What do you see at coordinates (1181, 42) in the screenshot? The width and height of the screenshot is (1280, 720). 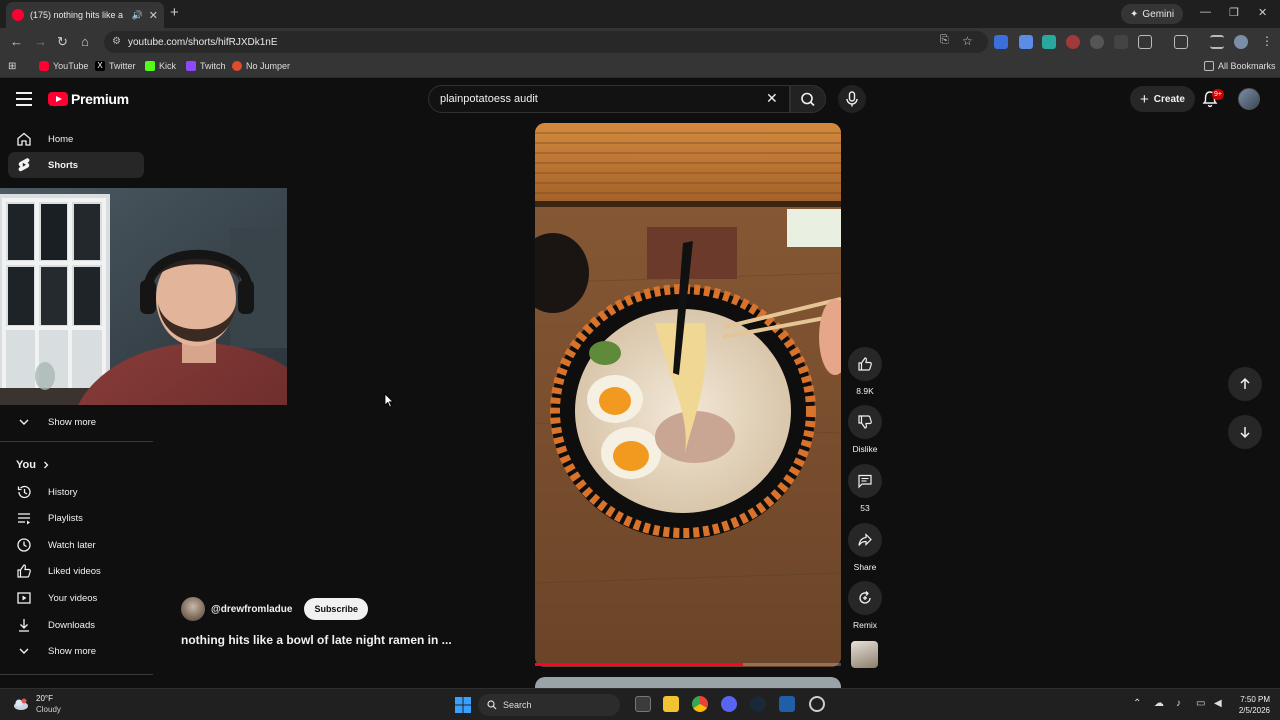 I see `side-panel-icon` at bounding box center [1181, 42].